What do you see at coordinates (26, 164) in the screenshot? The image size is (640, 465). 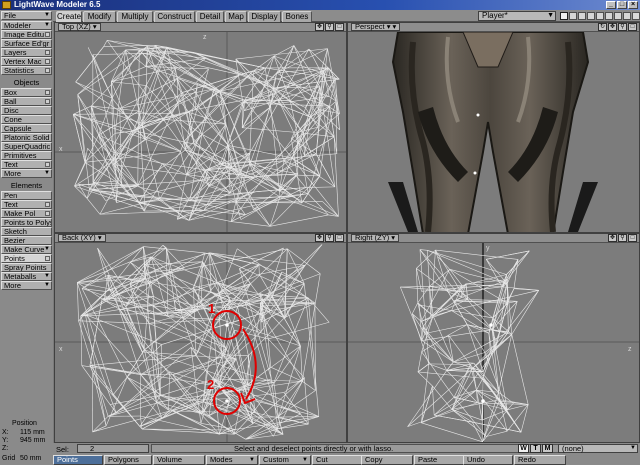 I see `text-object-tool: Text` at bounding box center [26, 164].